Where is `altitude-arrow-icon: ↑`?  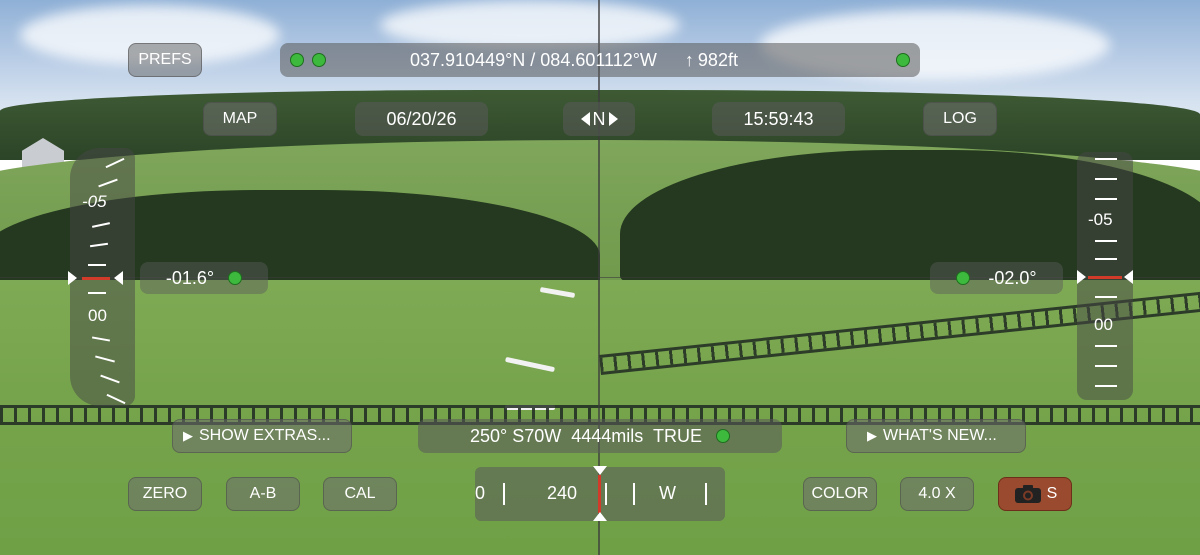 altitude-arrow-icon: ↑ is located at coordinates (689, 59).